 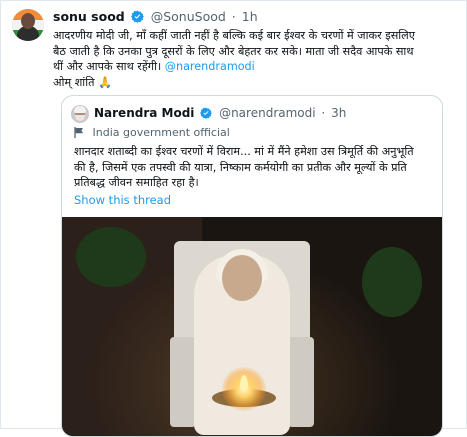 What do you see at coordinates (267, 113) in the screenshot?
I see `quoted-author-handle: @narendramodi` at bounding box center [267, 113].